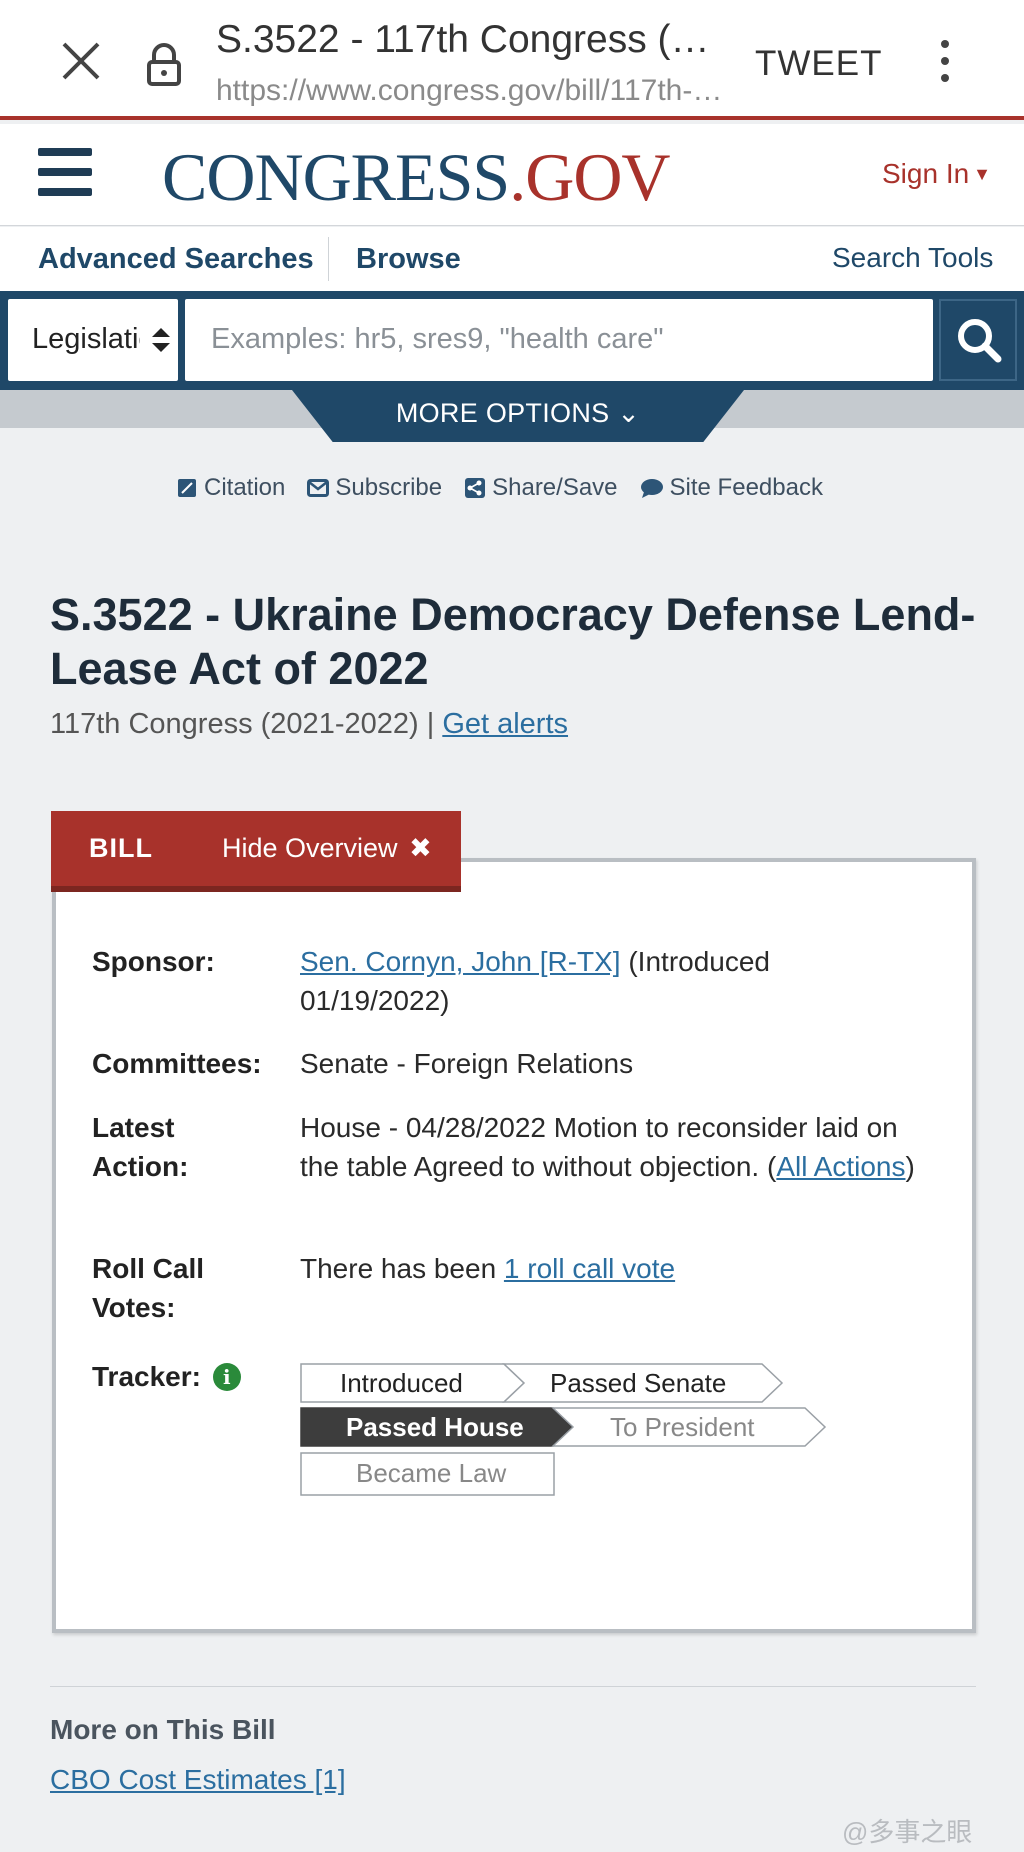 The width and height of the screenshot is (1024, 1852). What do you see at coordinates (840, 1166) in the screenshot?
I see `all-actions-link: All Actions` at bounding box center [840, 1166].